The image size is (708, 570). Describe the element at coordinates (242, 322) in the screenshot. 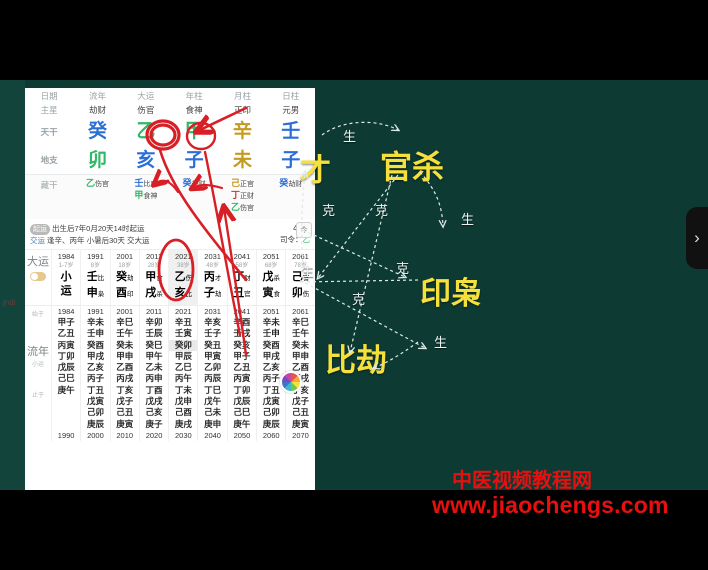

I see `liunian-ganzhi: 辛酉` at that location.